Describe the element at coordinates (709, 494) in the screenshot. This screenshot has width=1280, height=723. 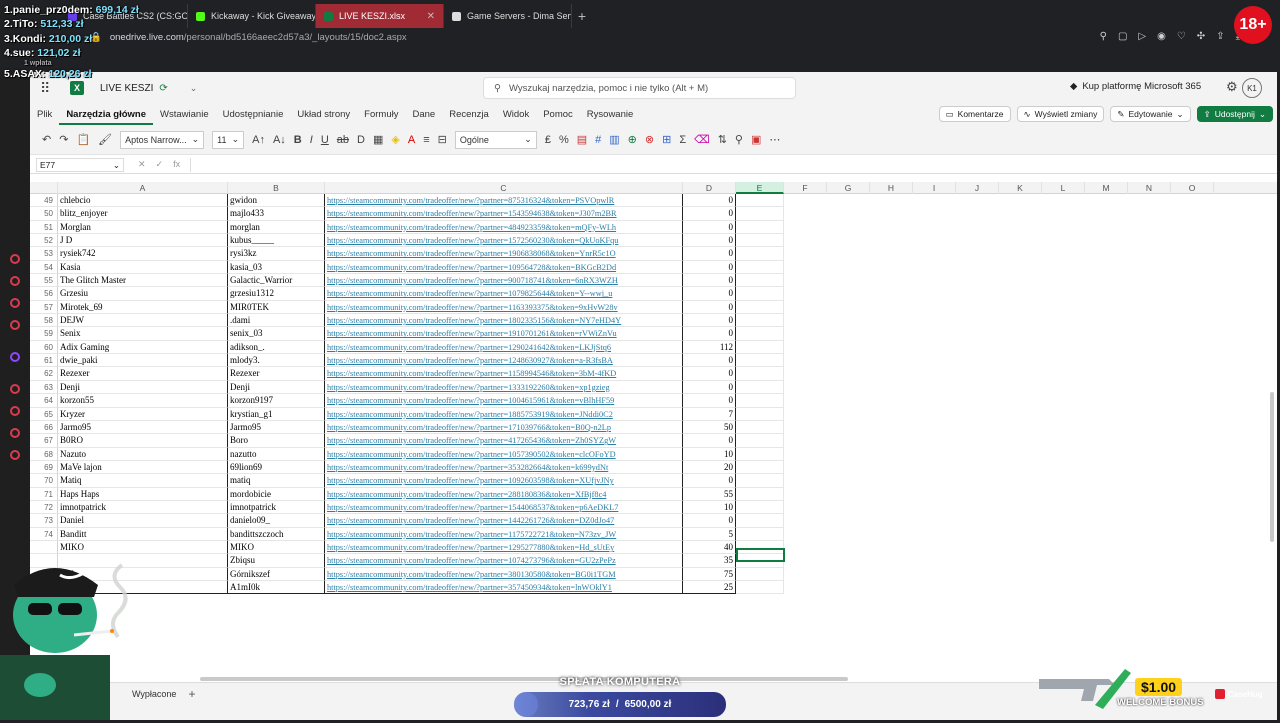
I see `cell-amount: 55` at that location.